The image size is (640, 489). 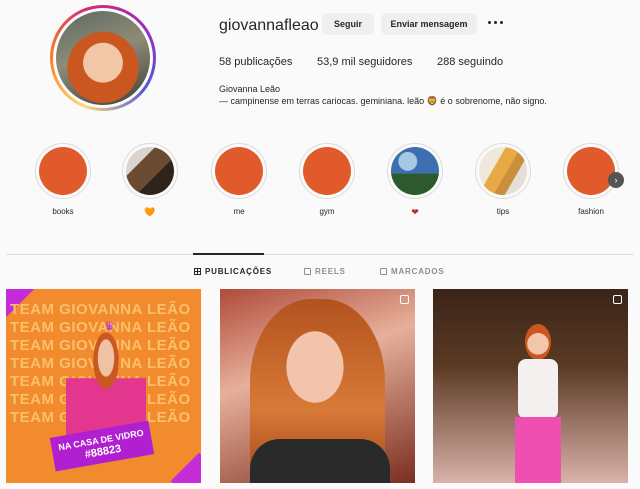 What do you see at coordinates (228, 254) in the screenshot?
I see `active-tab-indicator` at bounding box center [228, 254].